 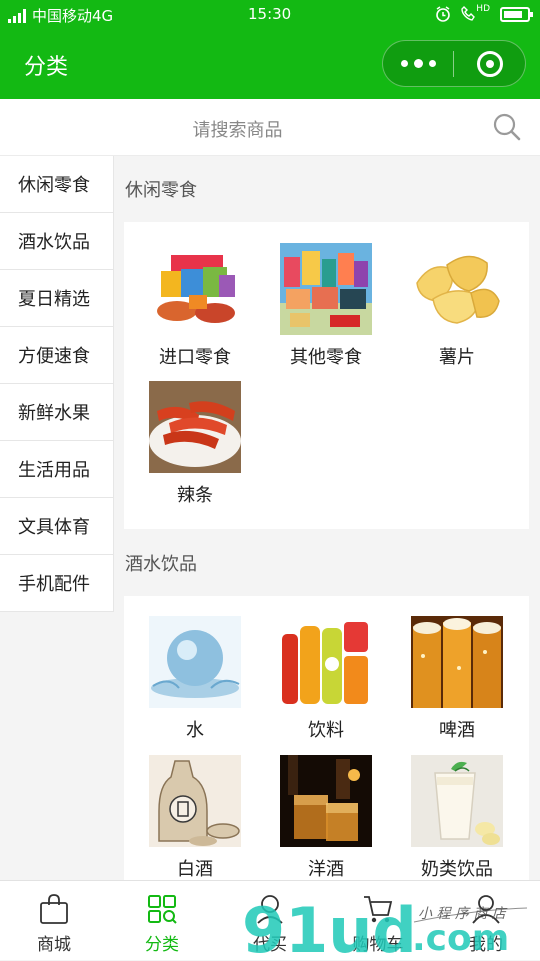 I want to click on product-name: 啤酒, so click(x=457, y=729).